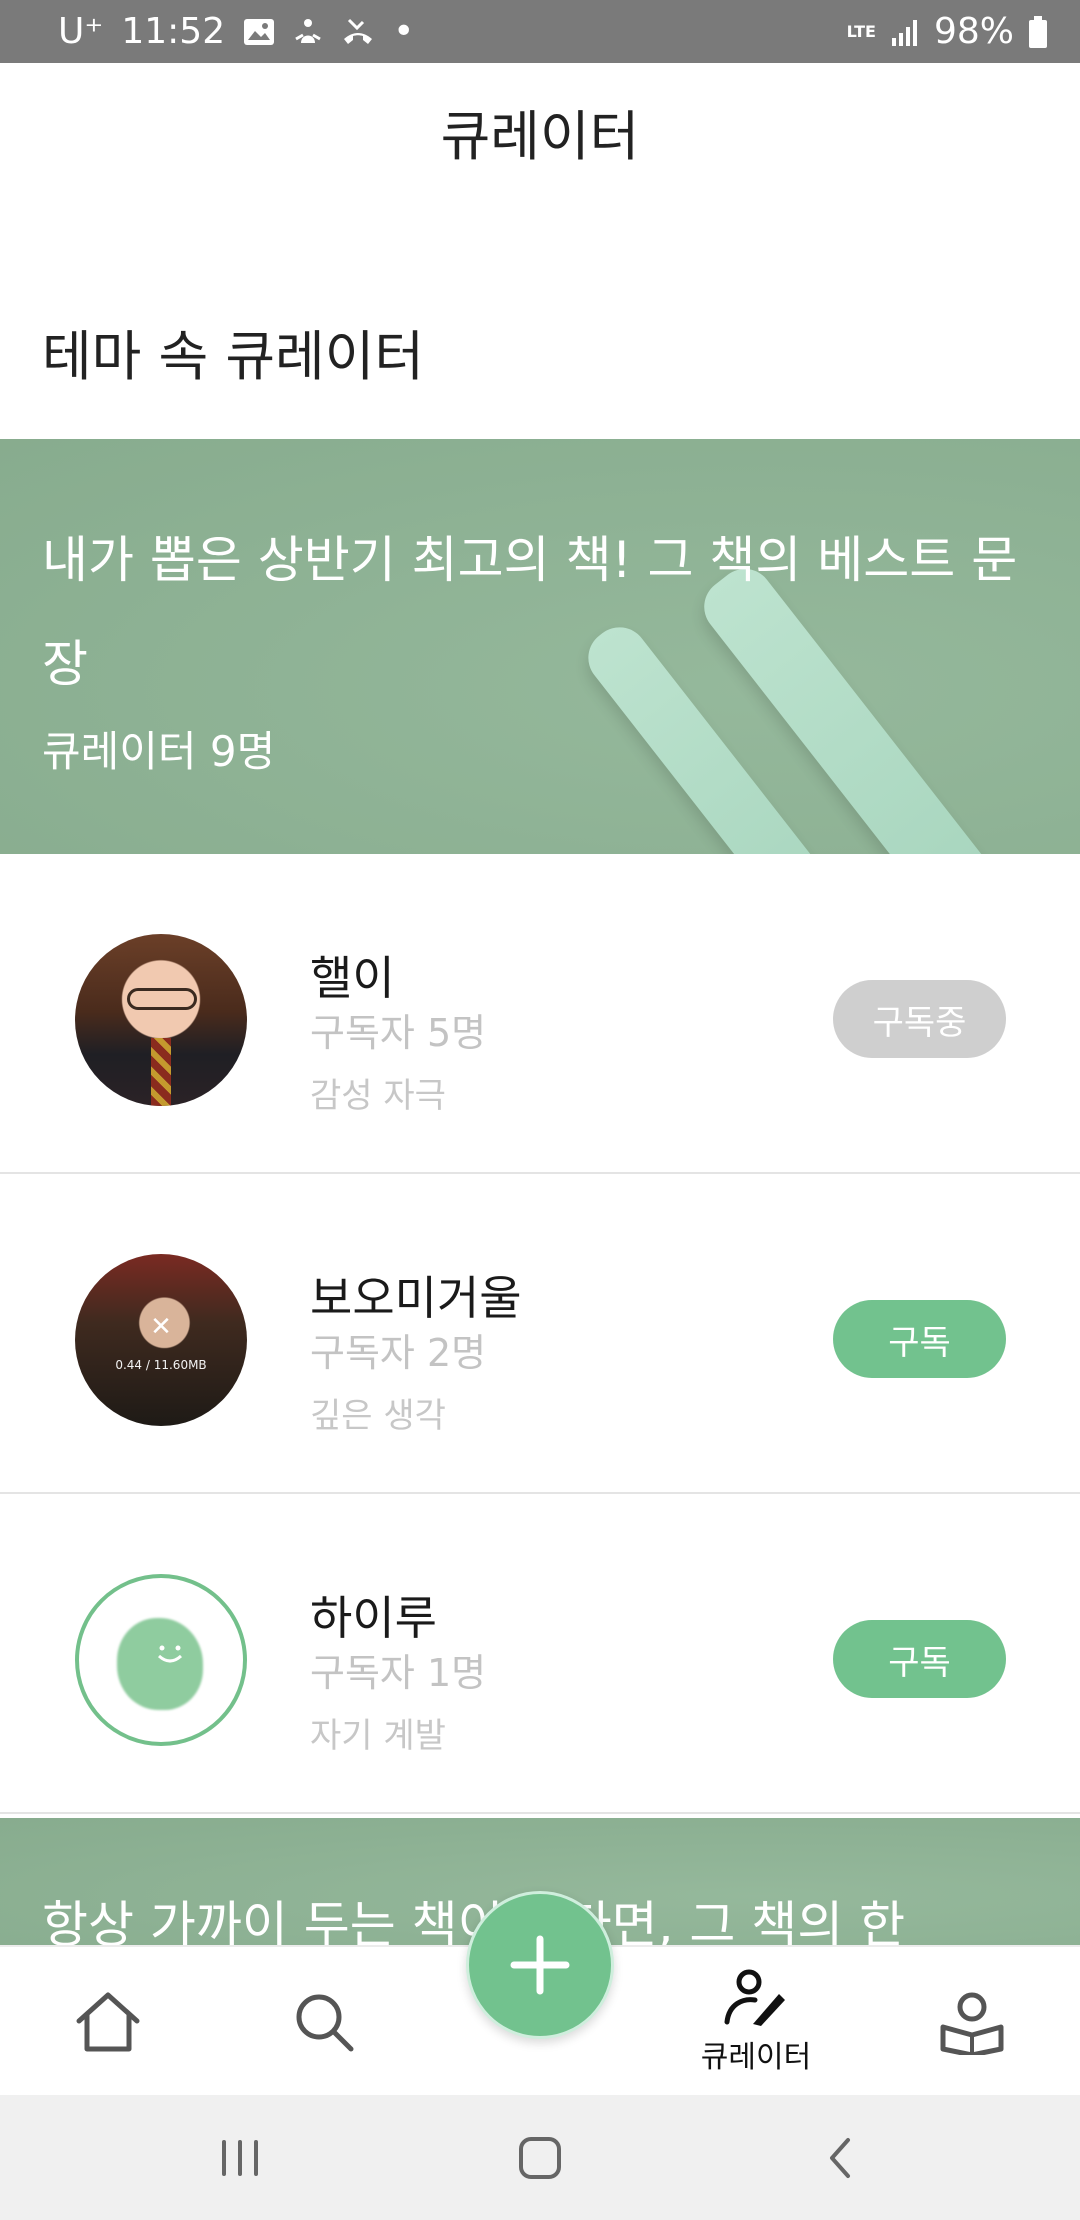 The width and height of the screenshot is (1080, 2220). I want to click on avatar: ✕ 0.44 / 11.60MB, so click(161, 1340).